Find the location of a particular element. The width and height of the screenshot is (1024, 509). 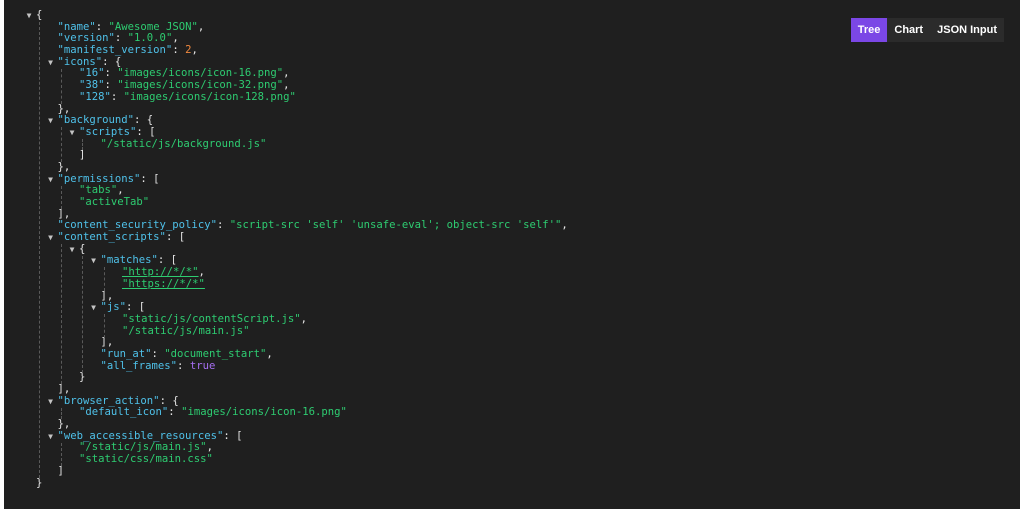

json-value: "static/js/contentScript.js" is located at coordinates (211, 318).